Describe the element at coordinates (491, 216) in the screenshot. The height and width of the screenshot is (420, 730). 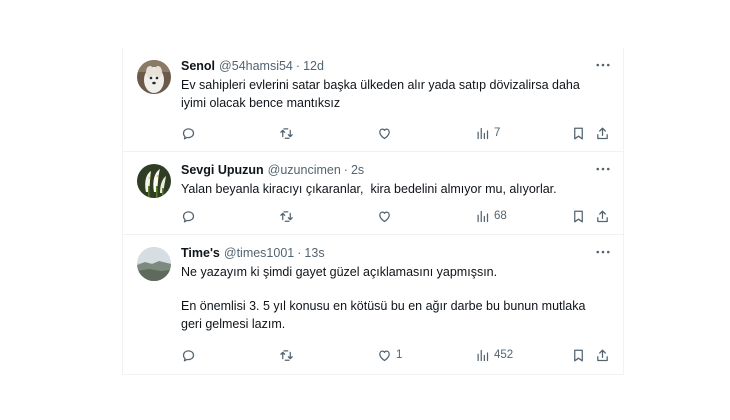
I see `views-button: 68` at that location.